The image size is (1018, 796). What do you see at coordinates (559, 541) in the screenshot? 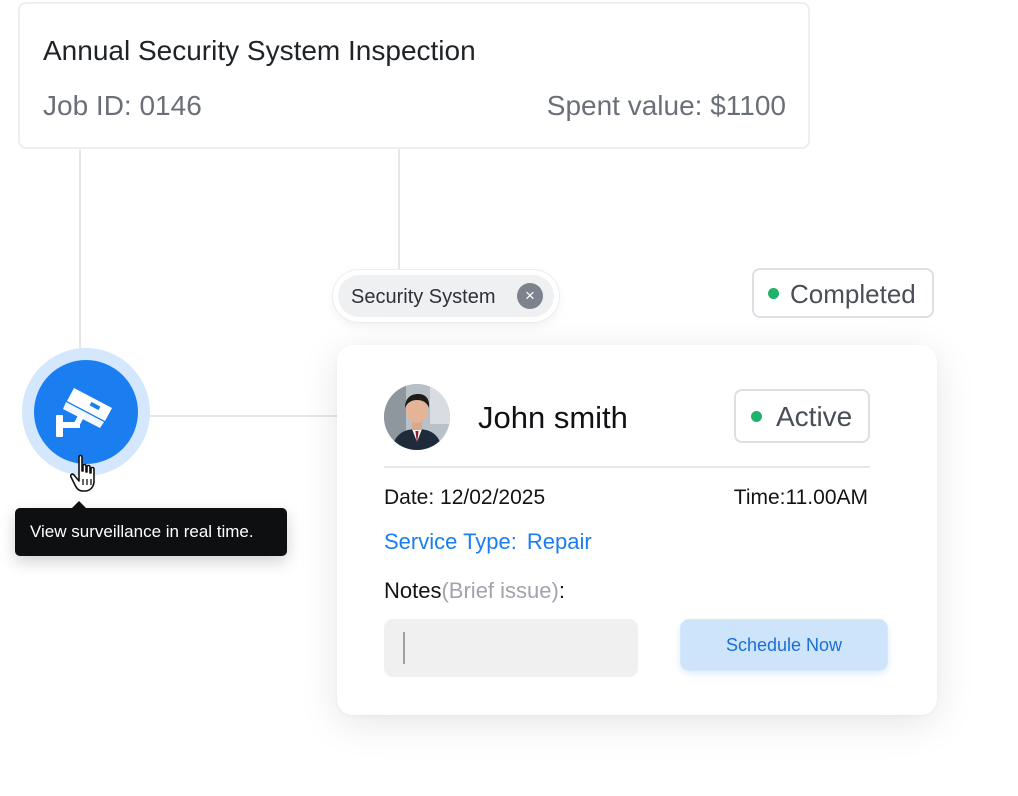
I see `service-type-value: Repair` at bounding box center [559, 541].